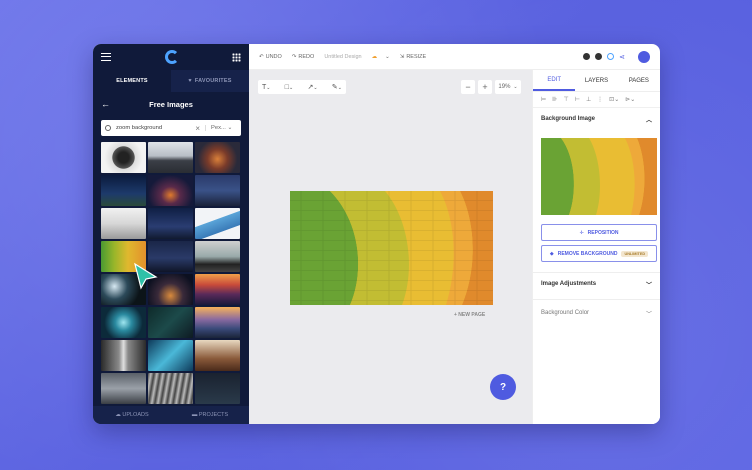  What do you see at coordinates (416, 56) in the screenshot?
I see `resize-label: RESIZE` at bounding box center [416, 56].